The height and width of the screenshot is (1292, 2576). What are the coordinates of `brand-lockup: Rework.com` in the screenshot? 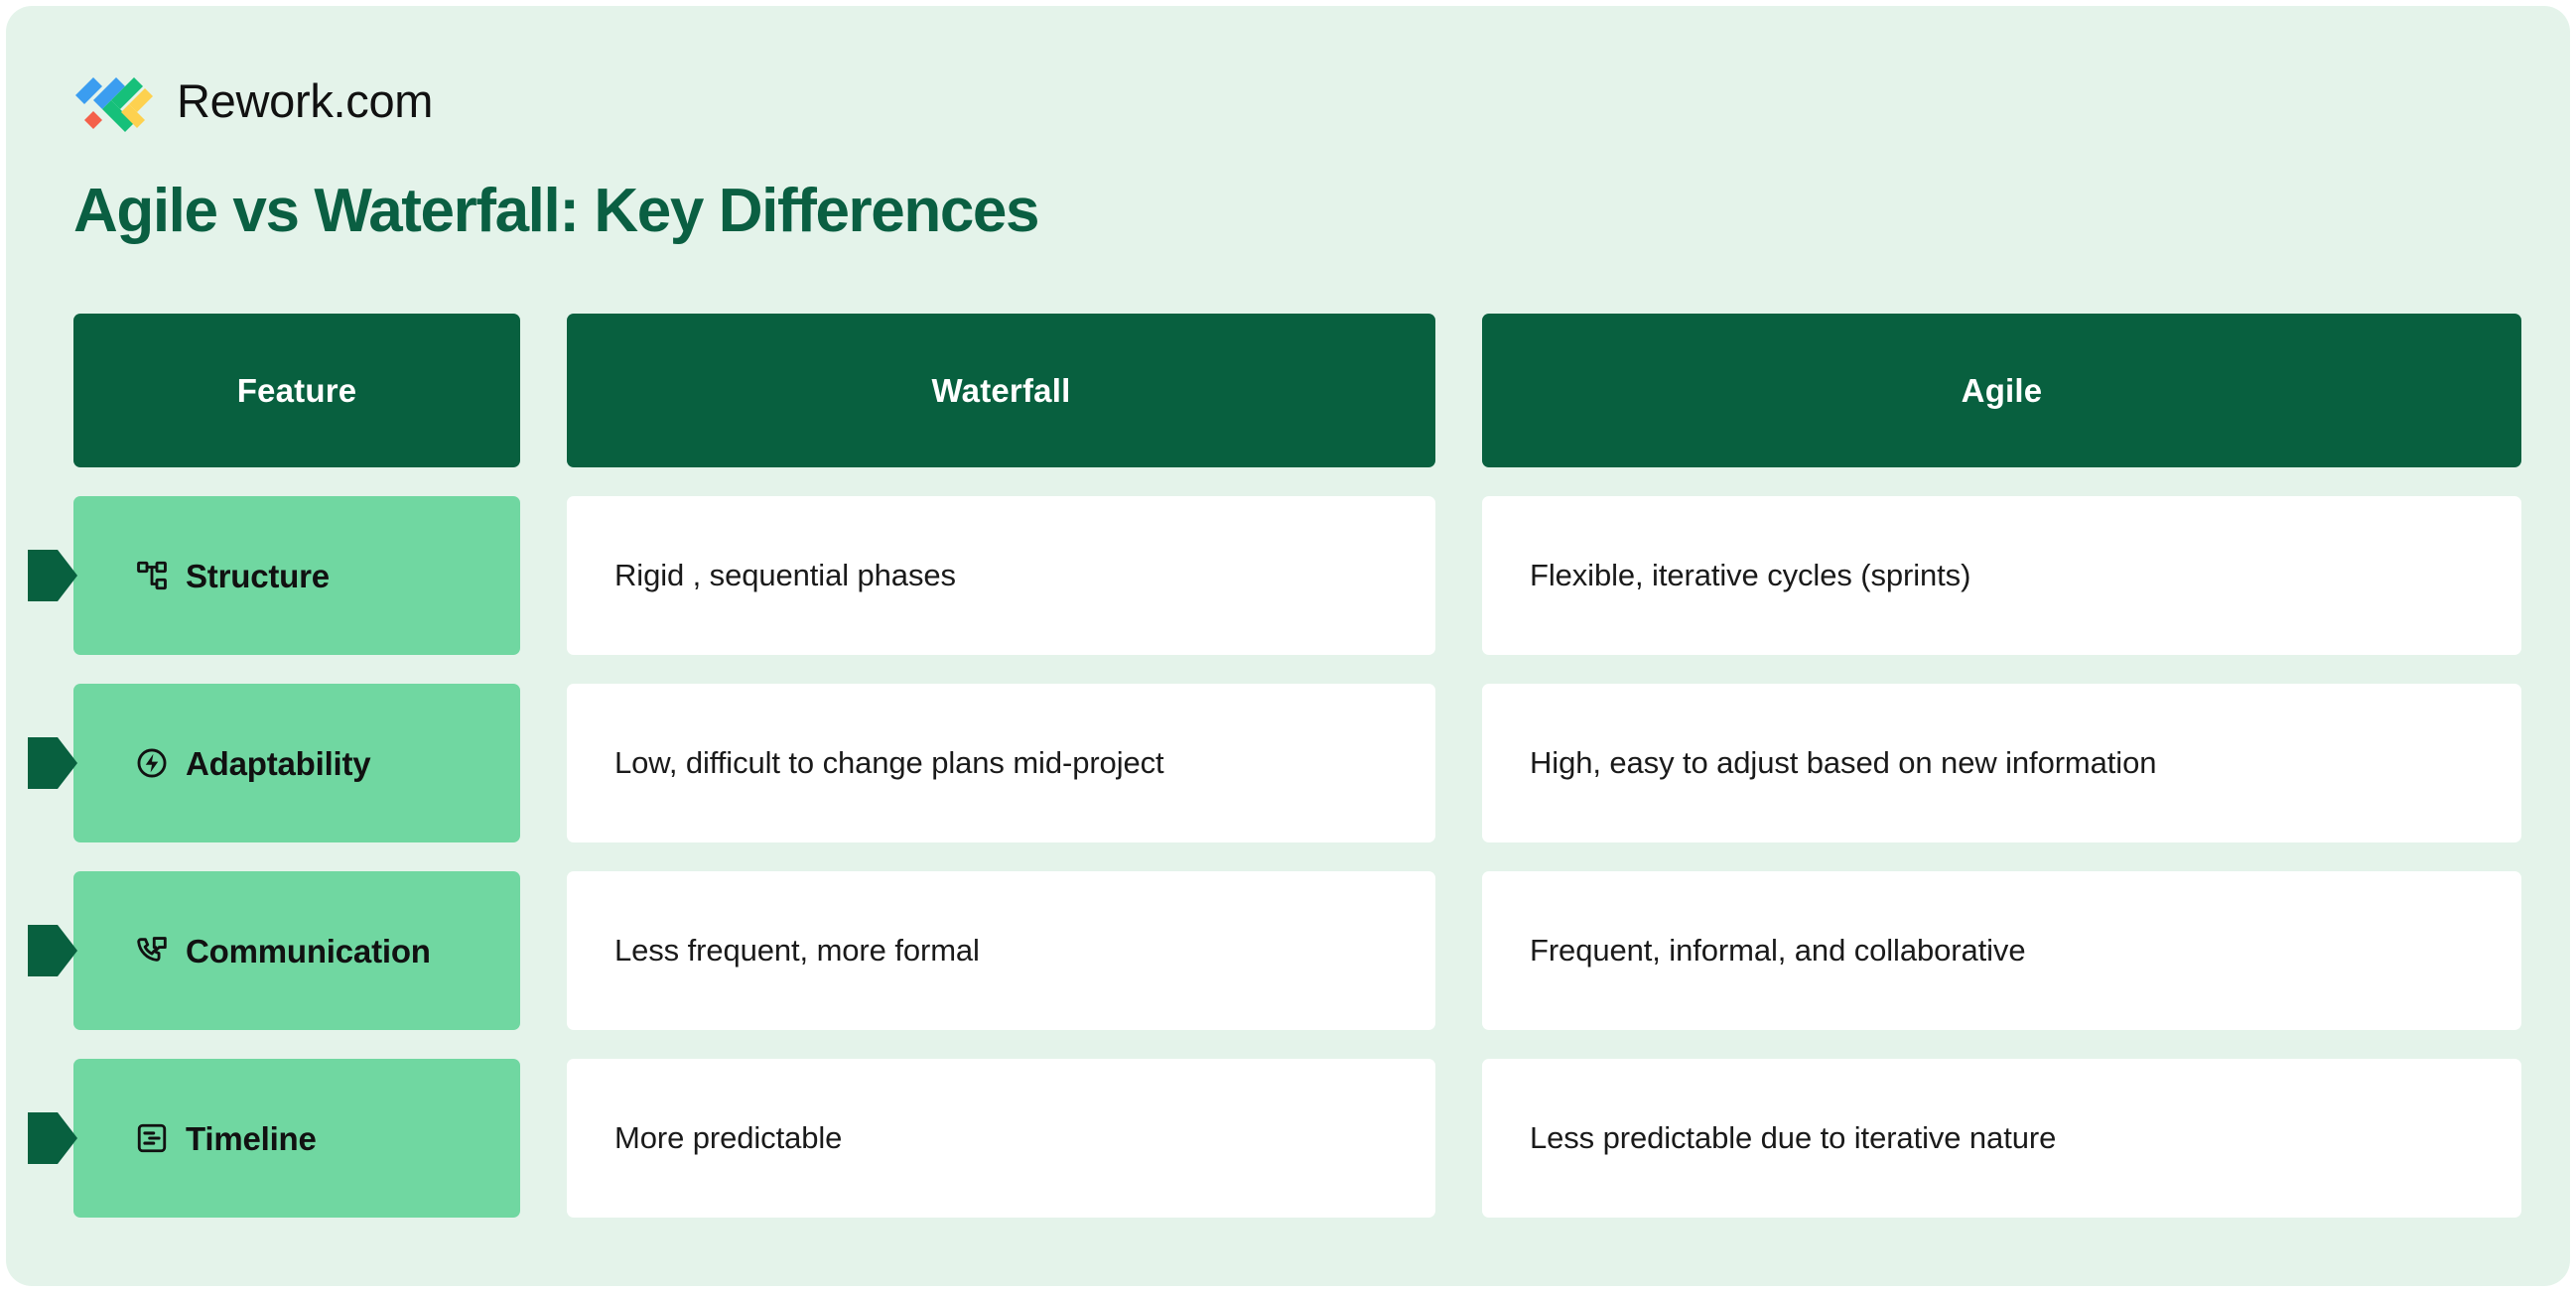 It's located at (253, 100).